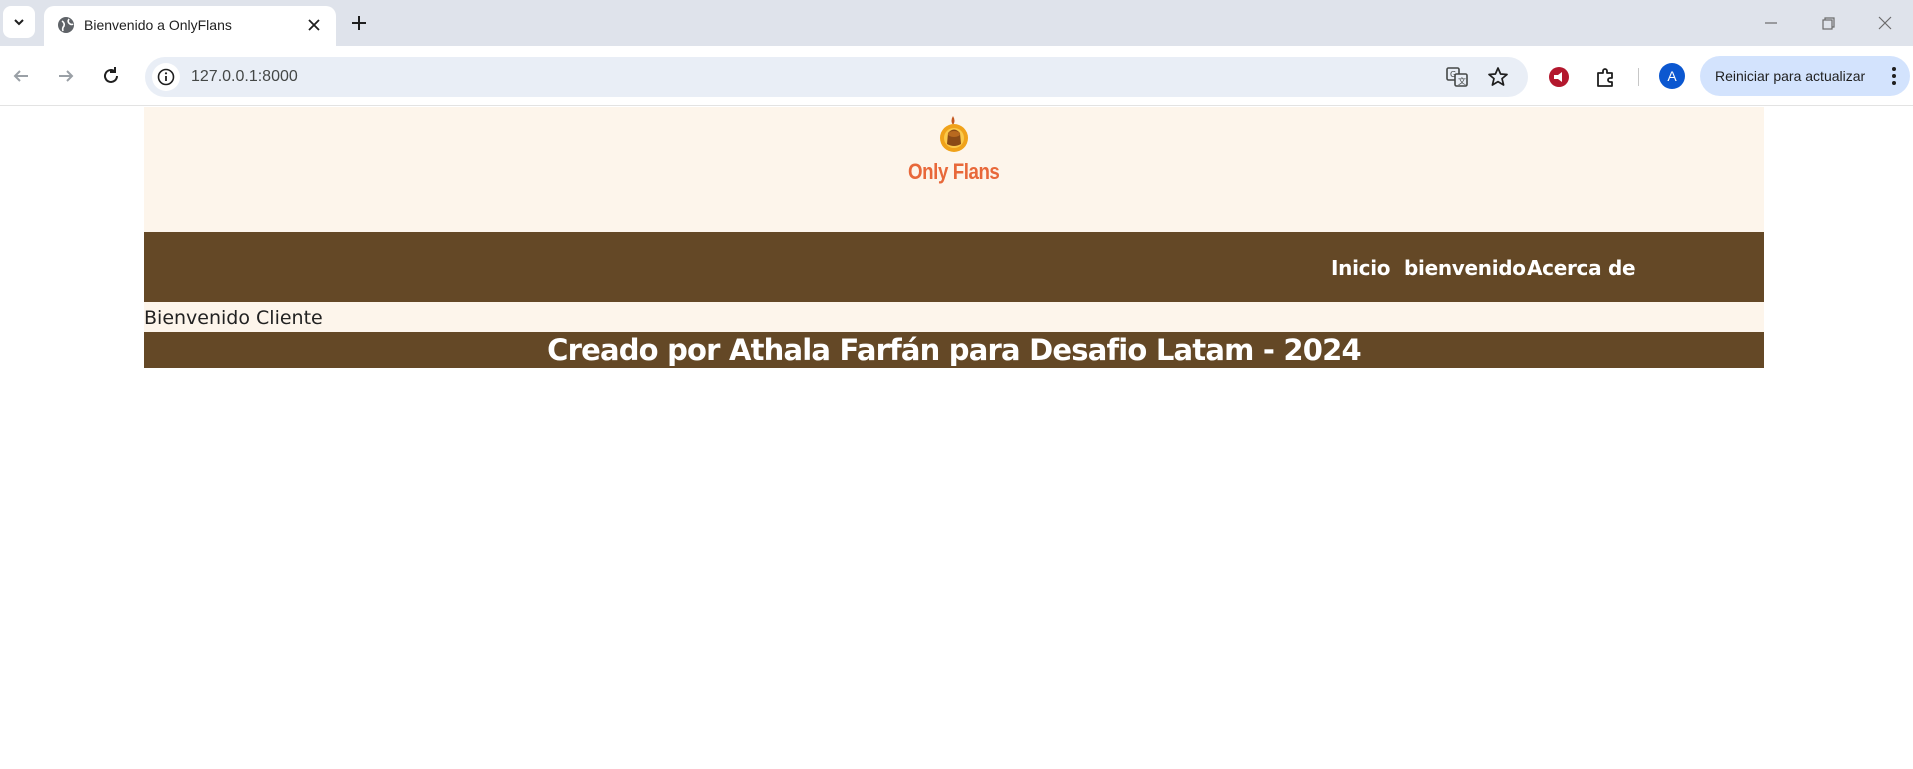 The image size is (1913, 769). Describe the element at coordinates (158, 25) in the screenshot. I see `tab-title: Bienvenido a OnlyFlans` at that location.